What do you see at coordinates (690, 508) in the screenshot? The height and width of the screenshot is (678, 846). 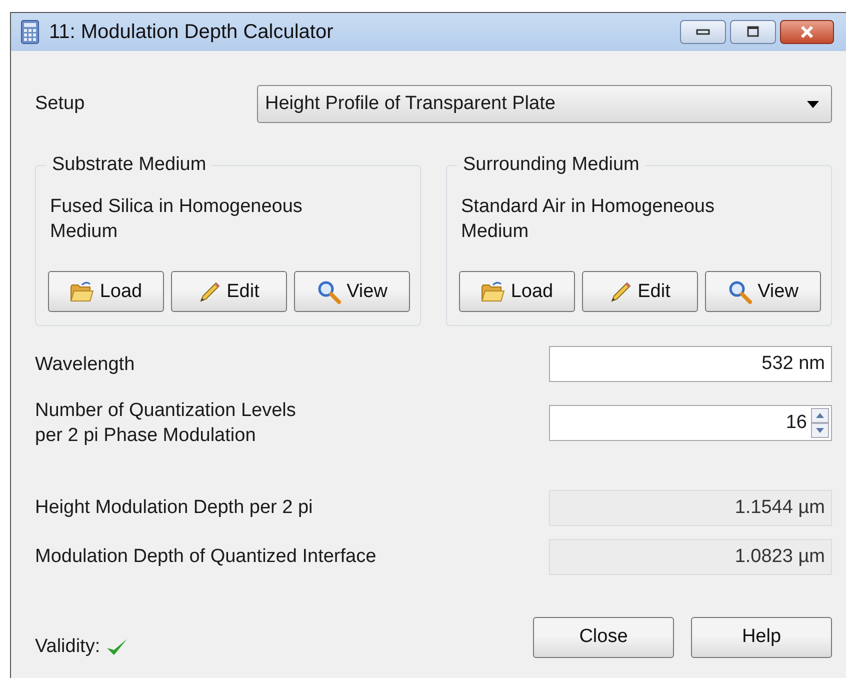 I see `result-field: 1.1544 µm` at bounding box center [690, 508].